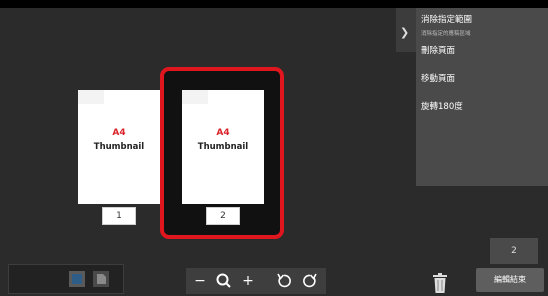  I want to click on zoom-rotate-toolbar: − +, so click(256, 281).